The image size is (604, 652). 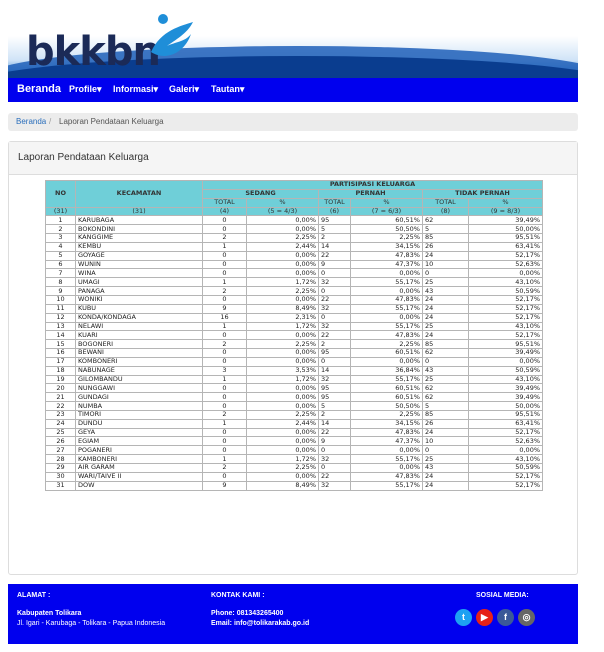 I want to click on table-cell: 43, so click(x=445, y=291).